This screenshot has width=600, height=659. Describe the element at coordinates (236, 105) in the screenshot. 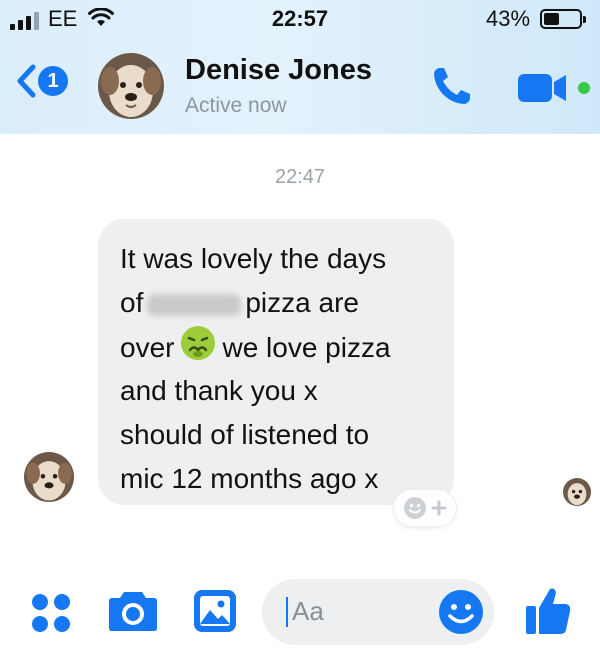

I see `contact-active-status: Active now` at that location.